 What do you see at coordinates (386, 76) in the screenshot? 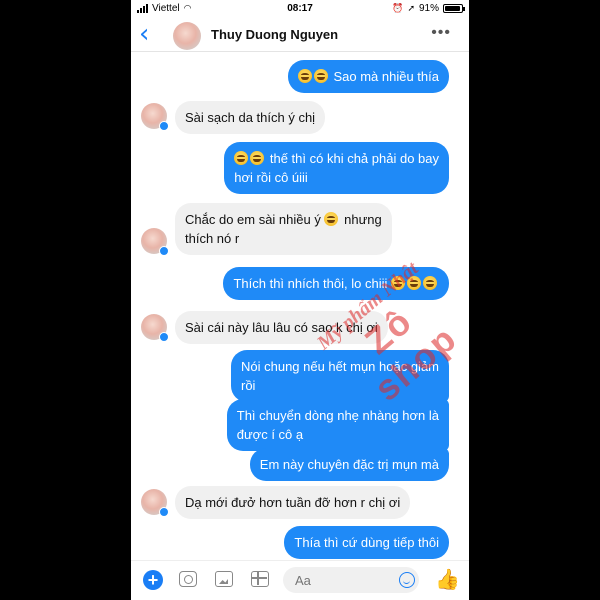
I see `message-text: Sao mà nhiều thía` at bounding box center [386, 76].